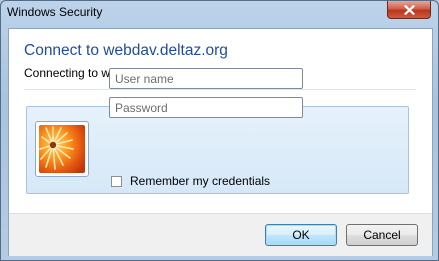  What do you see at coordinates (206, 107) in the screenshot?
I see `password-field` at bounding box center [206, 107].